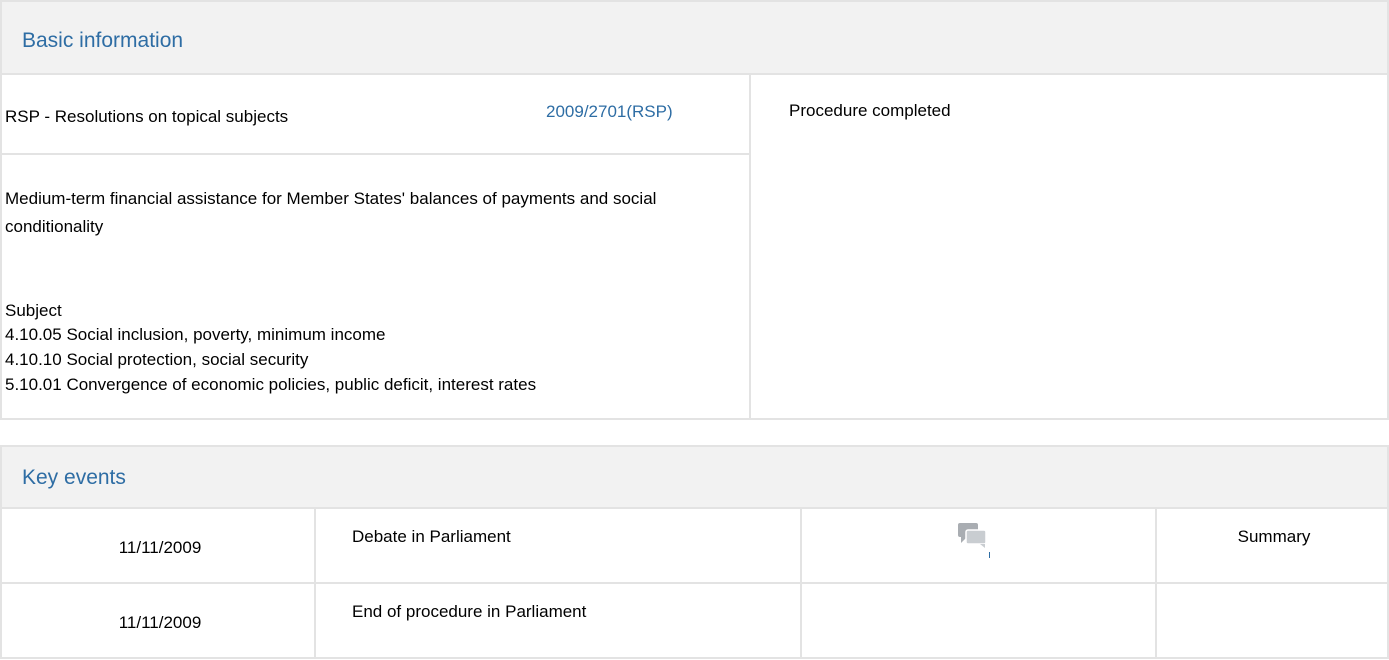 Image resolution: width=1389 pixels, height=660 pixels. I want to click on table-row: 11/11/2009 Debate in Parliament Summary, so click(694, 545).